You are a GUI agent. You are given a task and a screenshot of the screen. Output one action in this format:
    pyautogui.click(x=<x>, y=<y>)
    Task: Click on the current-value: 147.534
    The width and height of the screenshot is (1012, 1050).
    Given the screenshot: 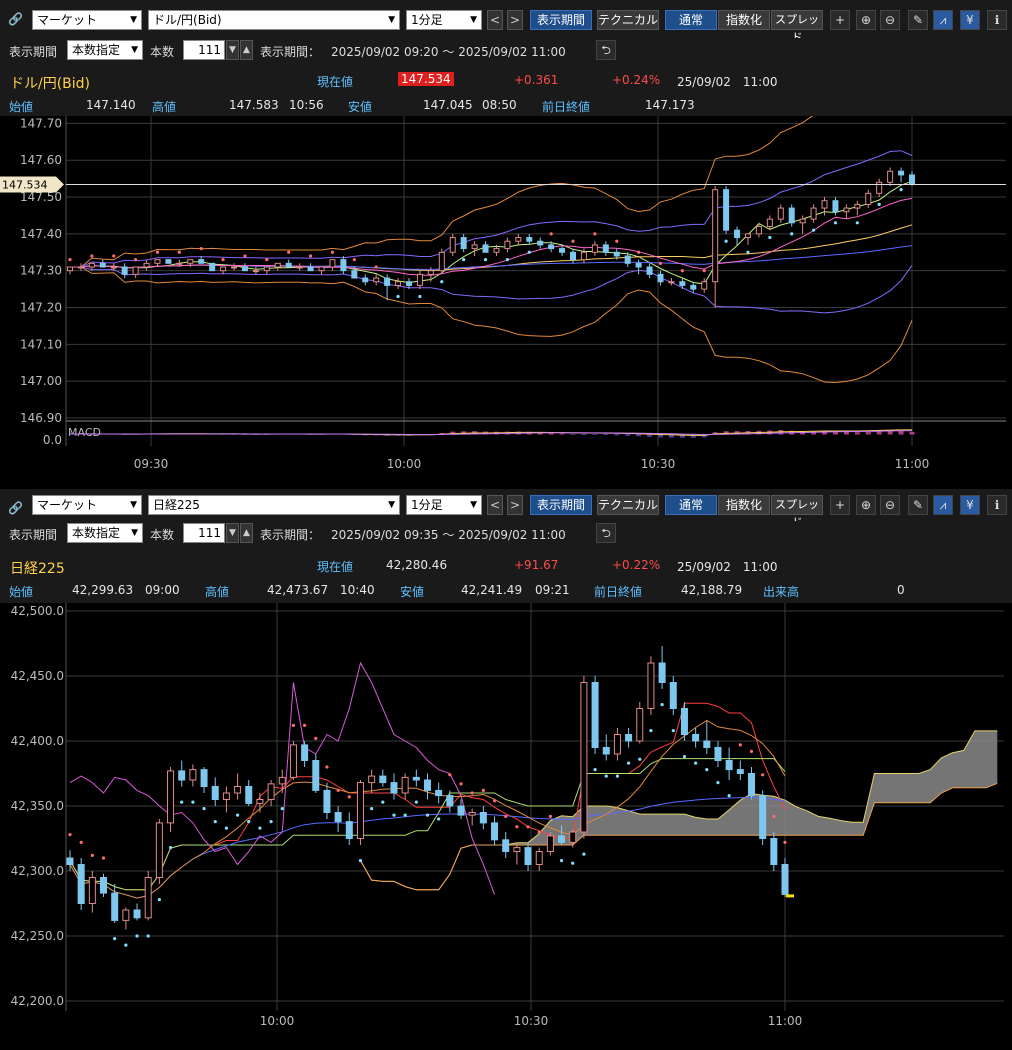 What is the action you would take?
    pyautogui.click(x=426, y=79)
    